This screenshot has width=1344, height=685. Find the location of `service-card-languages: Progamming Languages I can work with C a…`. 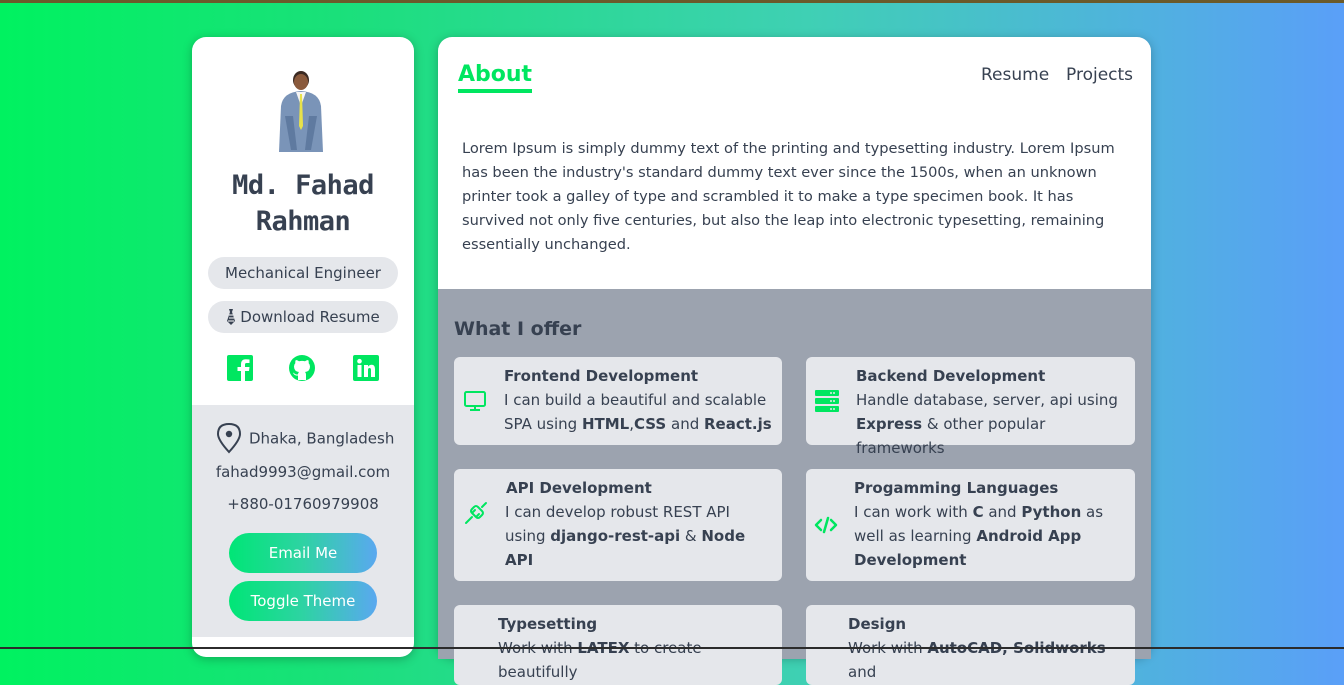

service-card-languages: Progamming Languages I can work with C a… is located at coordinates (970, 525).